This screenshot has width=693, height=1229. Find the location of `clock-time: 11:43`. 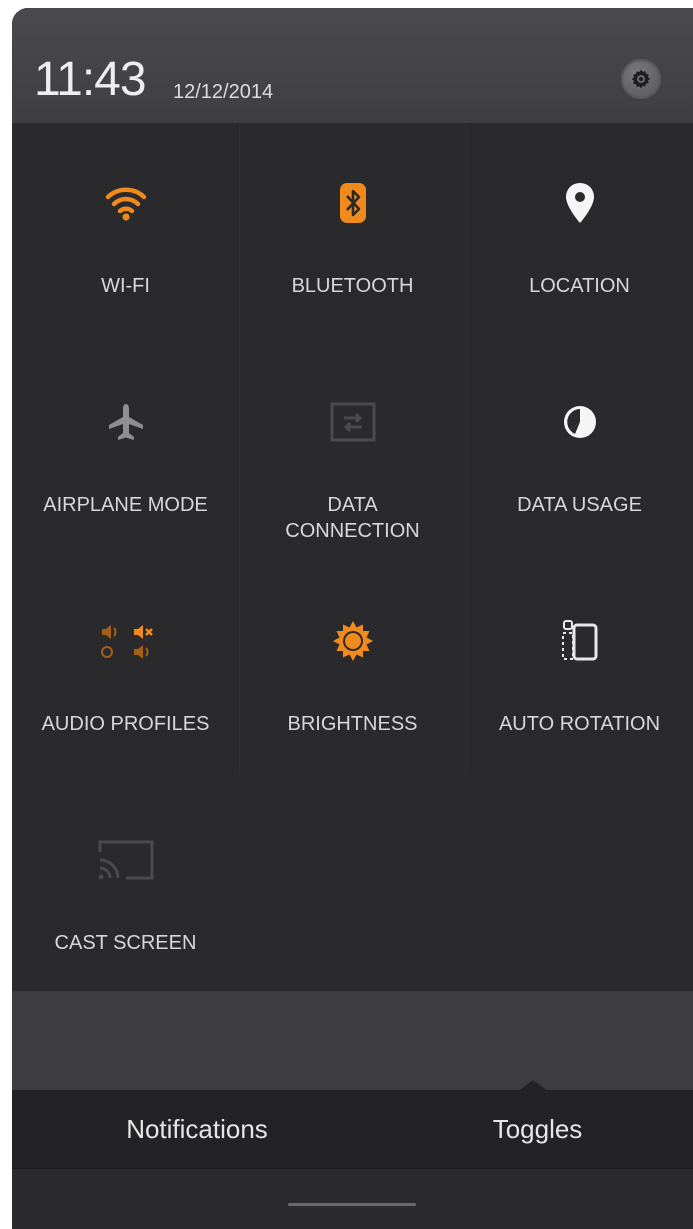

clock-time: 11:43 is located at coordinates (90, 79).